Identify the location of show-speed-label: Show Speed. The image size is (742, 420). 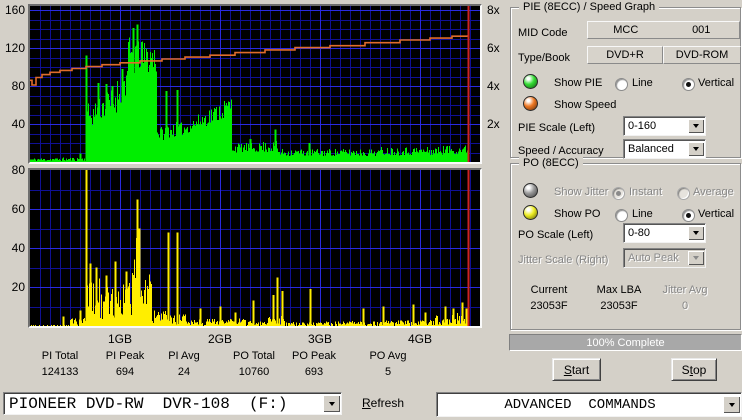
(585, 105).